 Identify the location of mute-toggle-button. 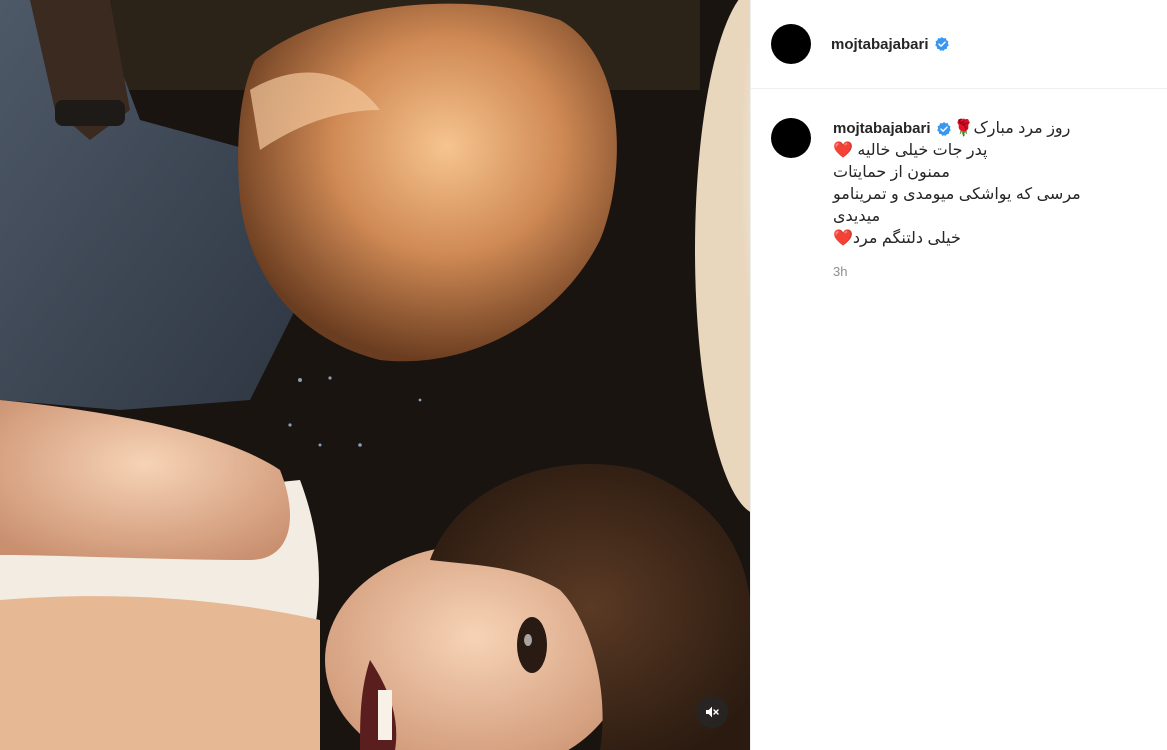
(712, 712).